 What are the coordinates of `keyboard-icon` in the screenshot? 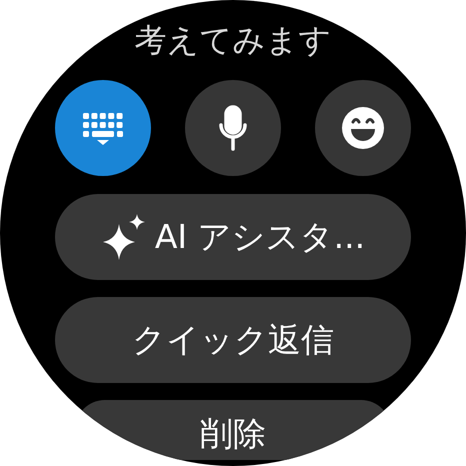 It's located at (103, 128).